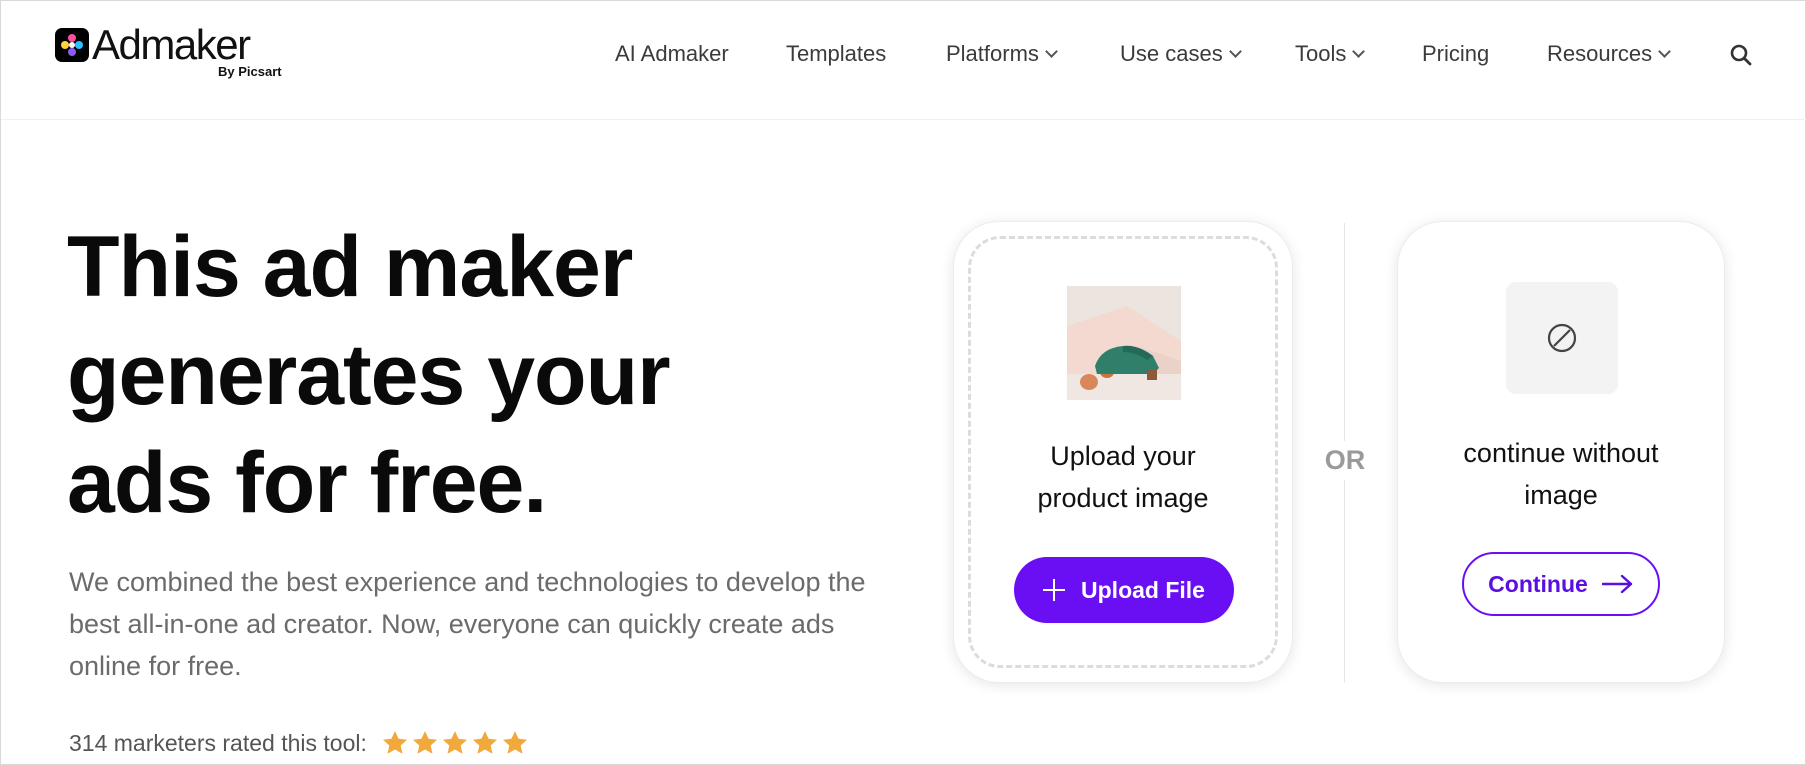 The image size is (1806, 765). I want to click on product-sample-image, so click(1124, 343).